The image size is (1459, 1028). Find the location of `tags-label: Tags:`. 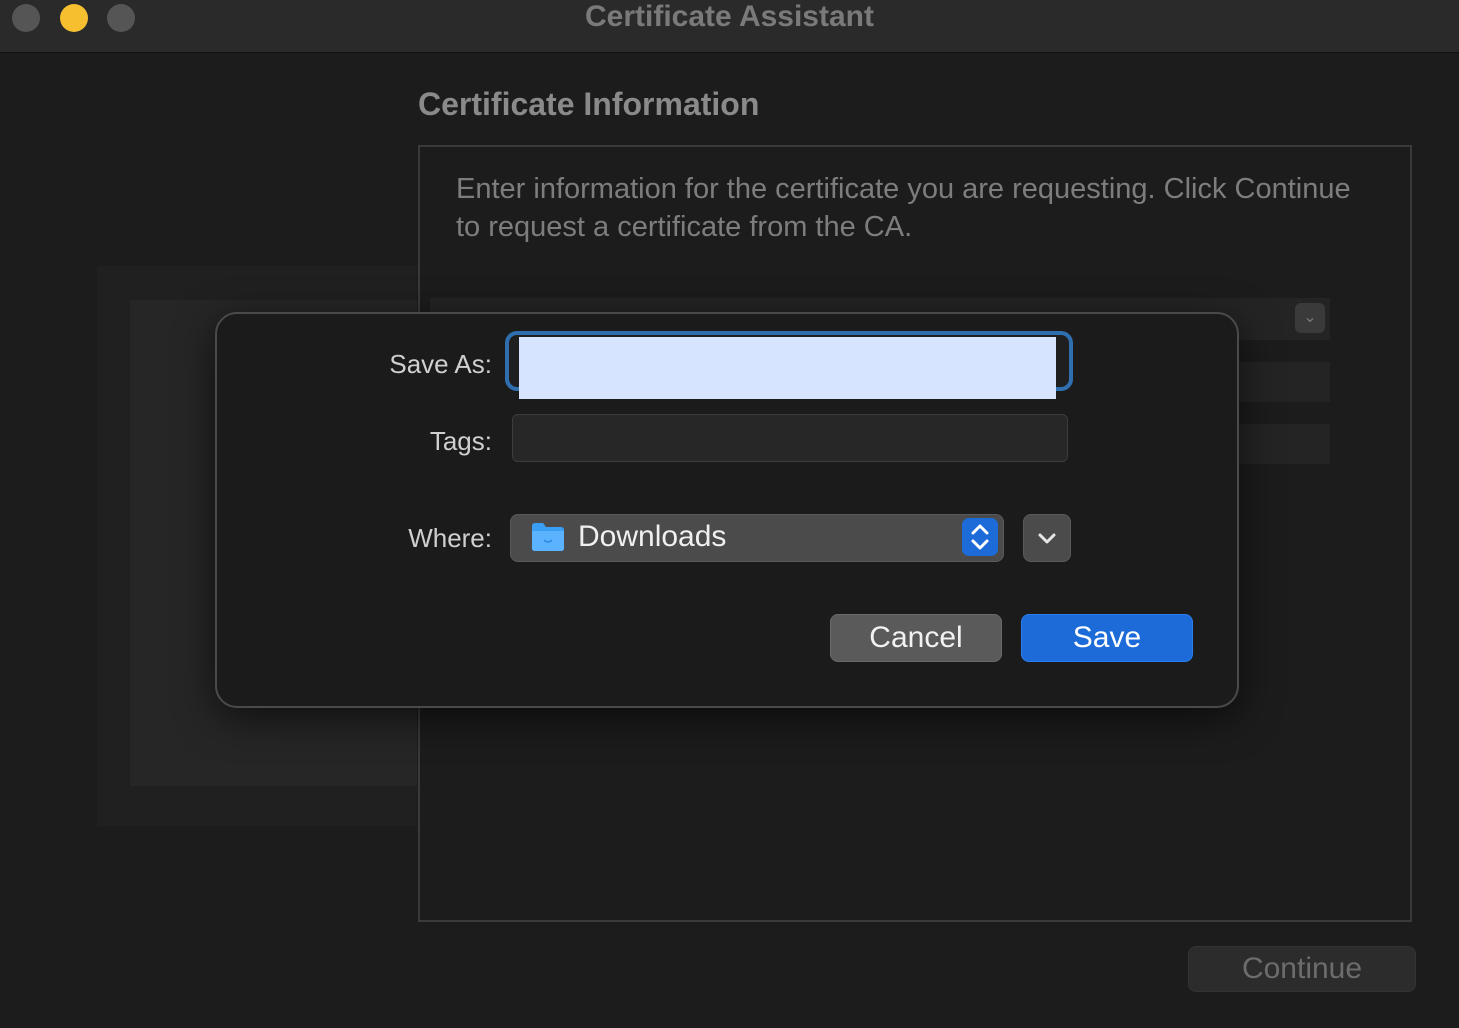

tags-label: Tags: is located at coordinates (460, 441).